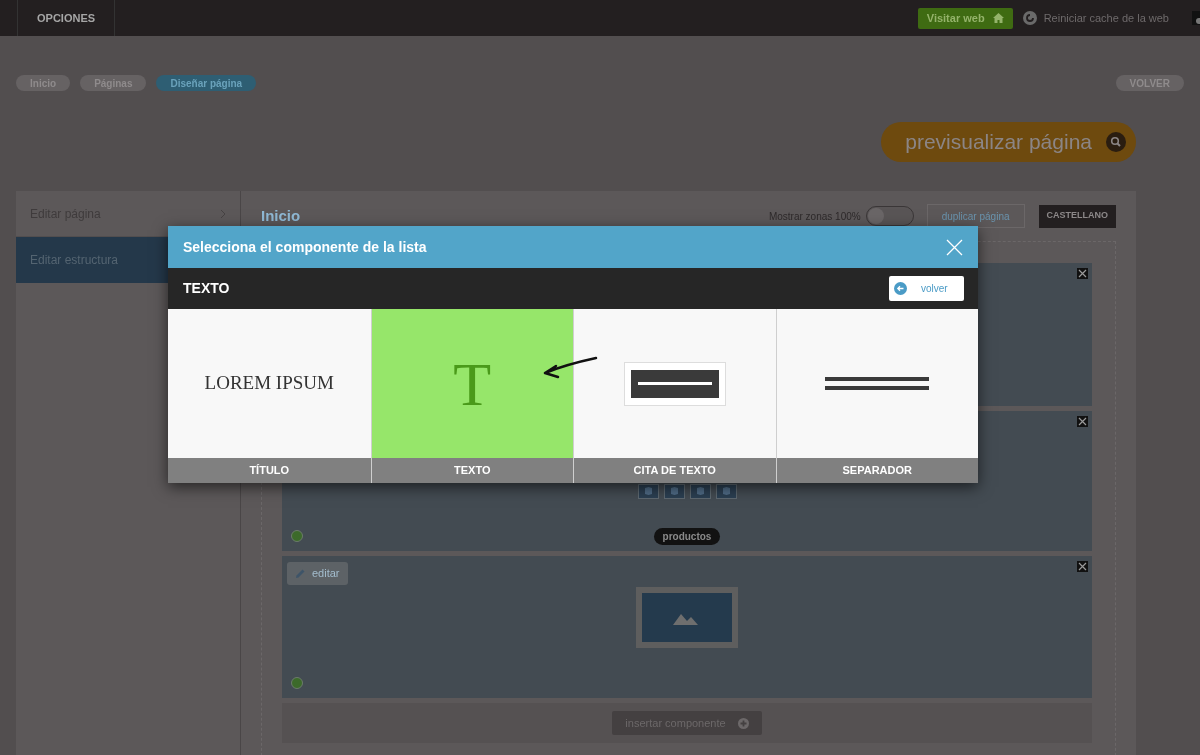 This screenshot has height=755, width=1200. I want to click on quote-icon, so click(674, 383).